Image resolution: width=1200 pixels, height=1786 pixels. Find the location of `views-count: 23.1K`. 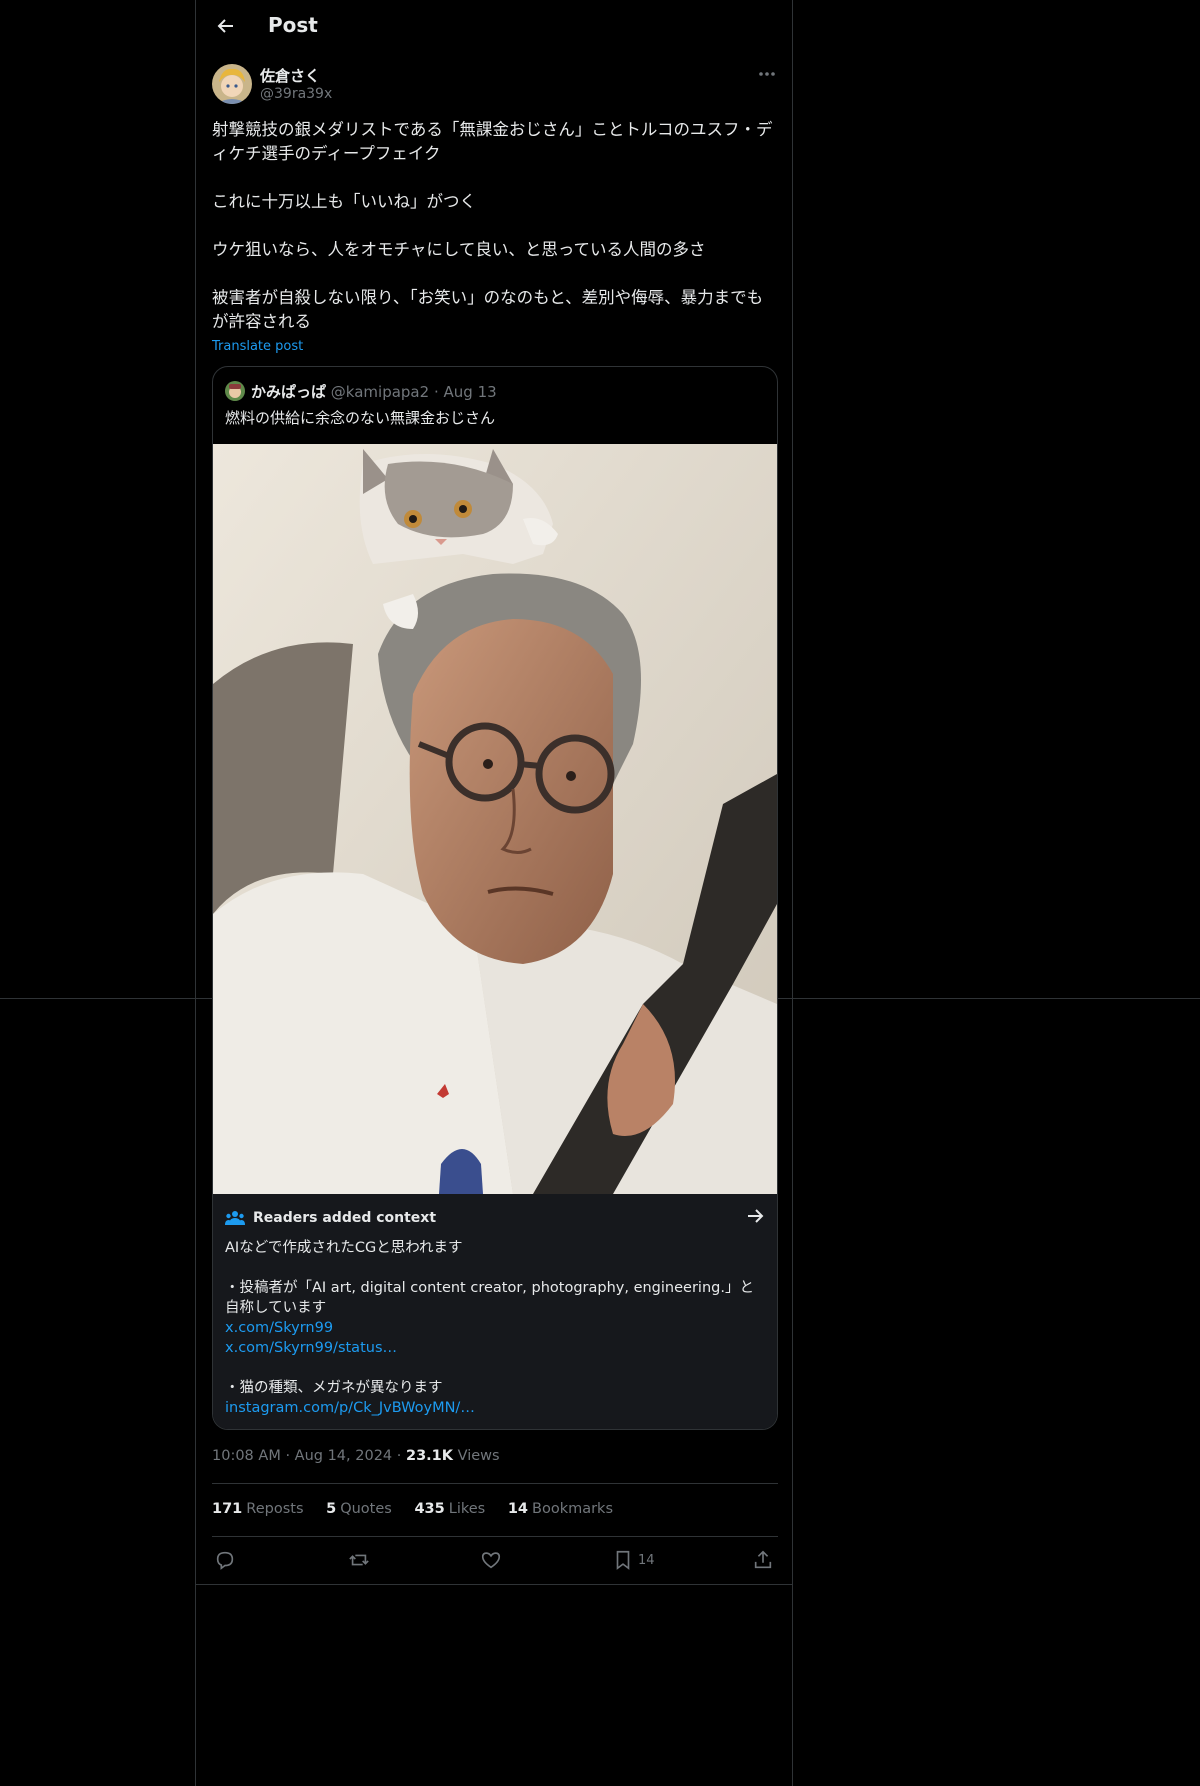

views-count: 23.1K is located at coordinates (429, 1456).